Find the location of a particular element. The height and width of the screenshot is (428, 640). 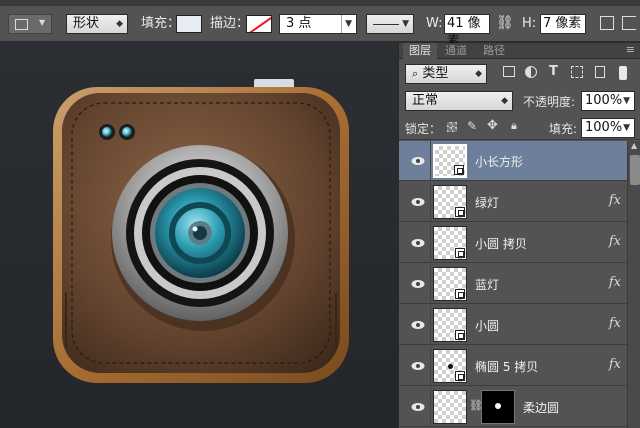

opacity-label: 不透明度: is located at coordinates (549, 102).